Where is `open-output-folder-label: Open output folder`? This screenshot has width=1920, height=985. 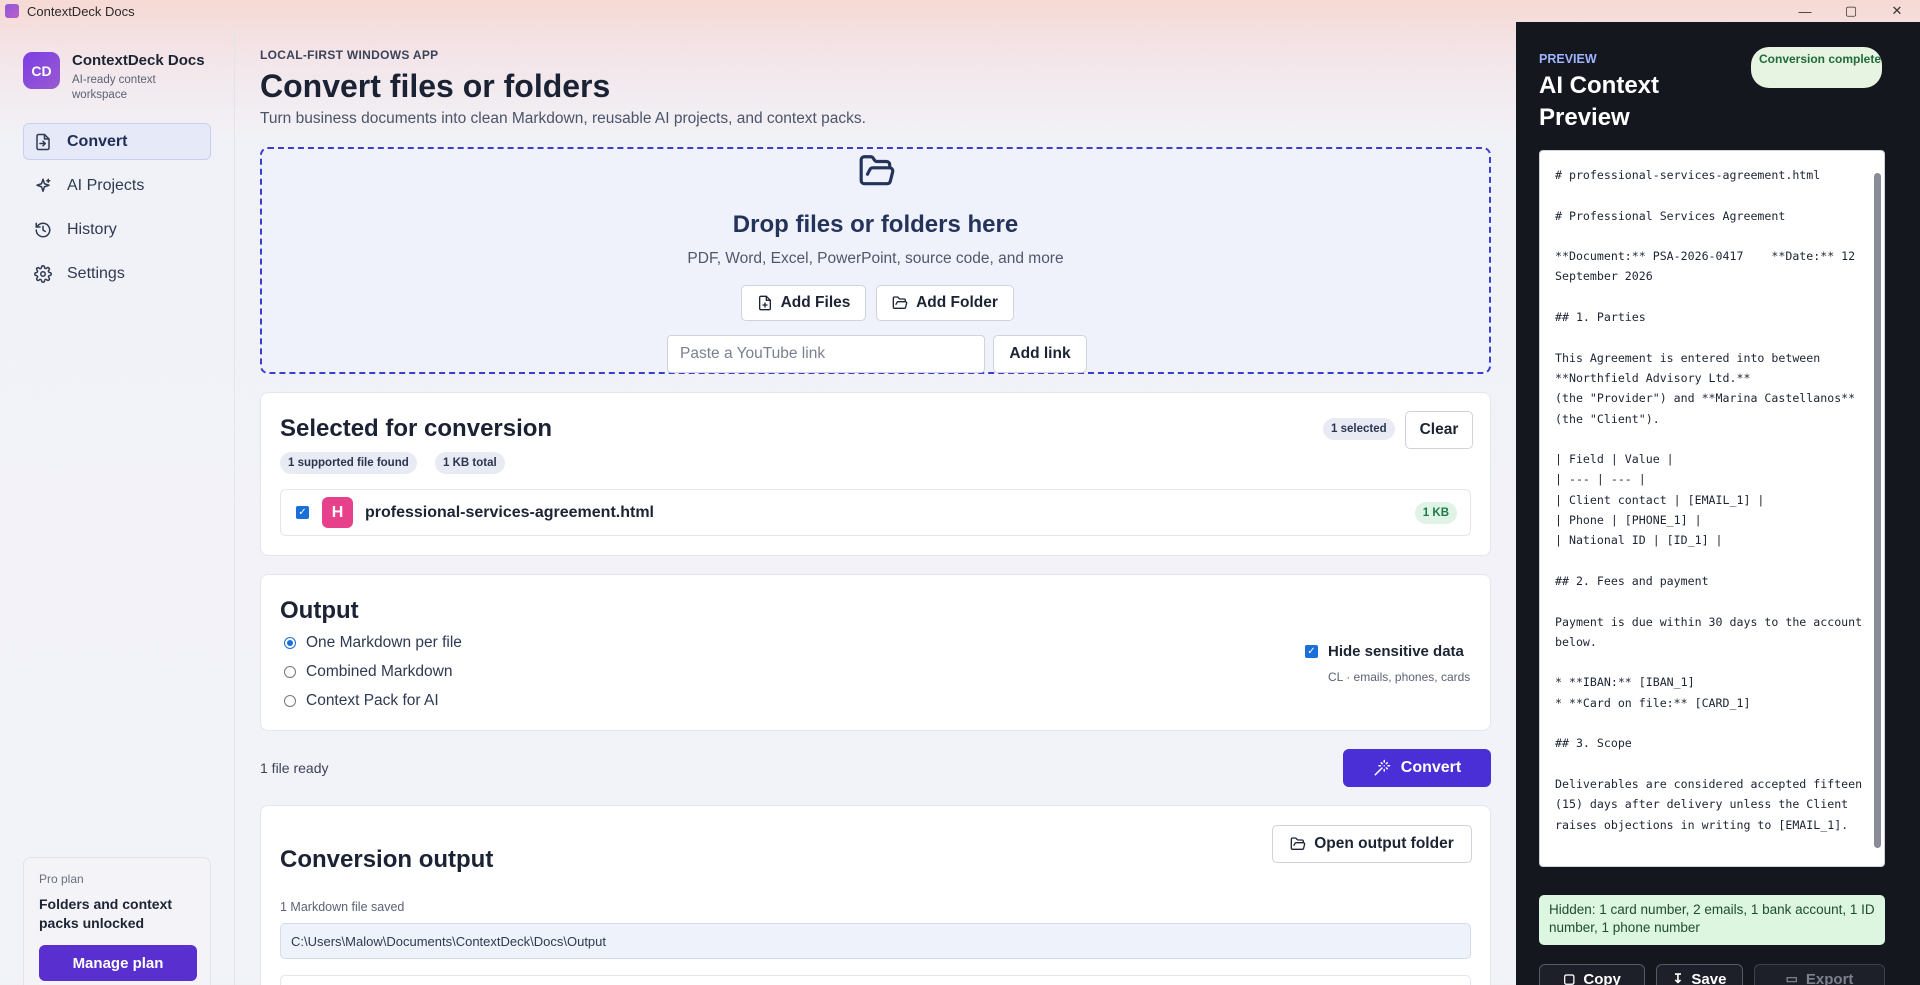 open-output-folder-label: Open output folder is located at coordinates (1384, 843).